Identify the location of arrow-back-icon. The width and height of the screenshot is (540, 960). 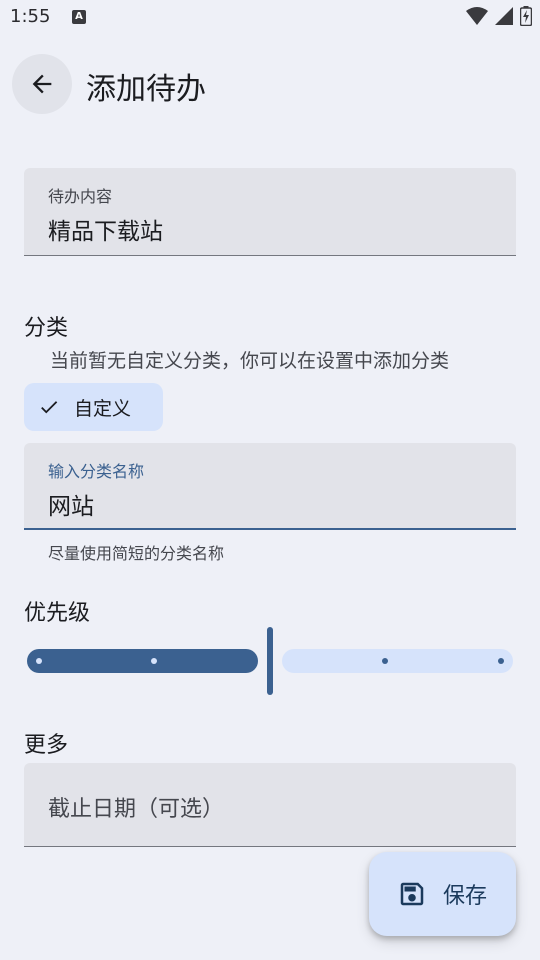
(42, 84).